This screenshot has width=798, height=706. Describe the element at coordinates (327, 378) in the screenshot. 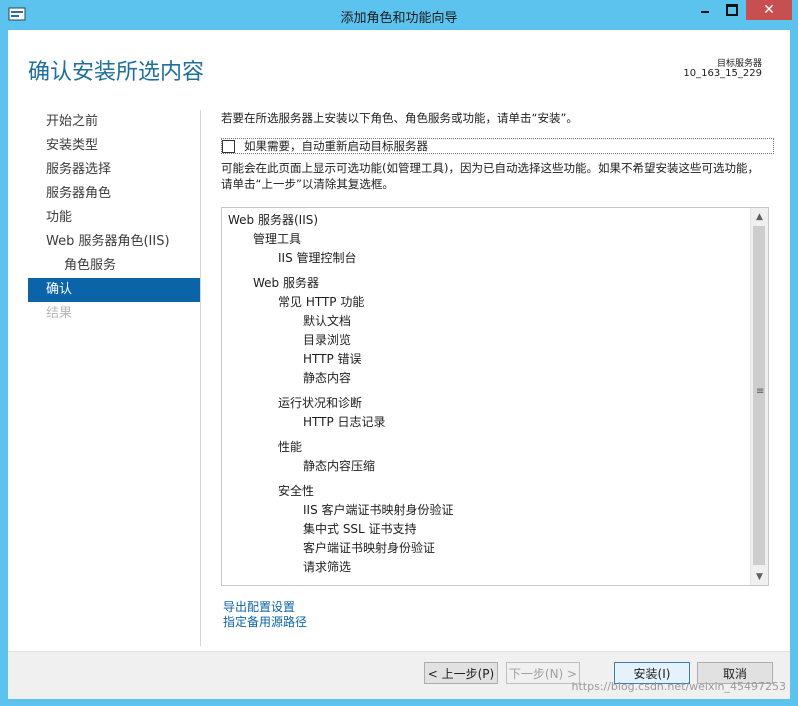

I see `tree-node: 静态内容` at that location.